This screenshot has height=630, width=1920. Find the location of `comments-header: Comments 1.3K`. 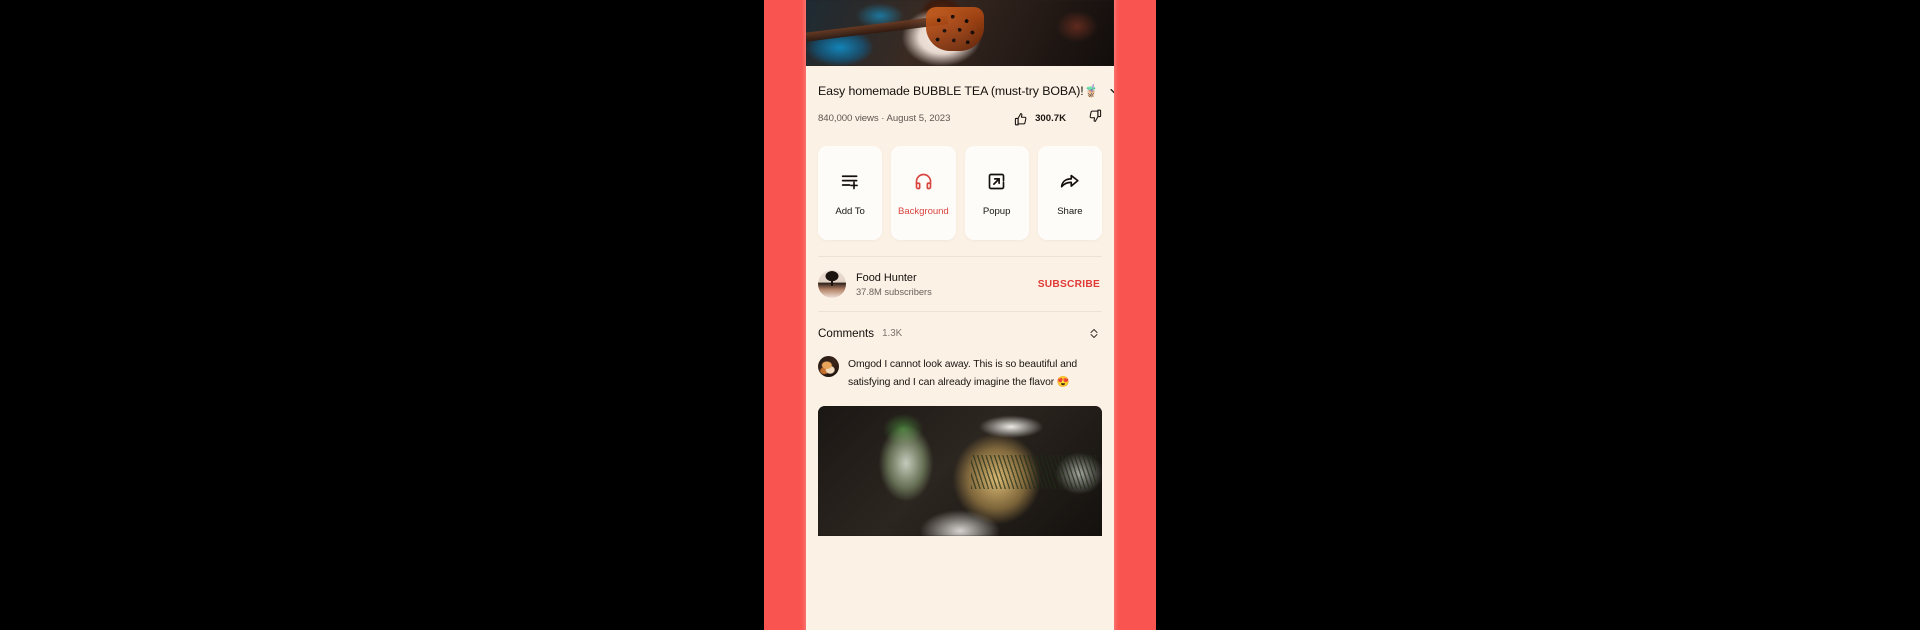

comments-header: Comments 1.3K is located at coordinates (960, 327).